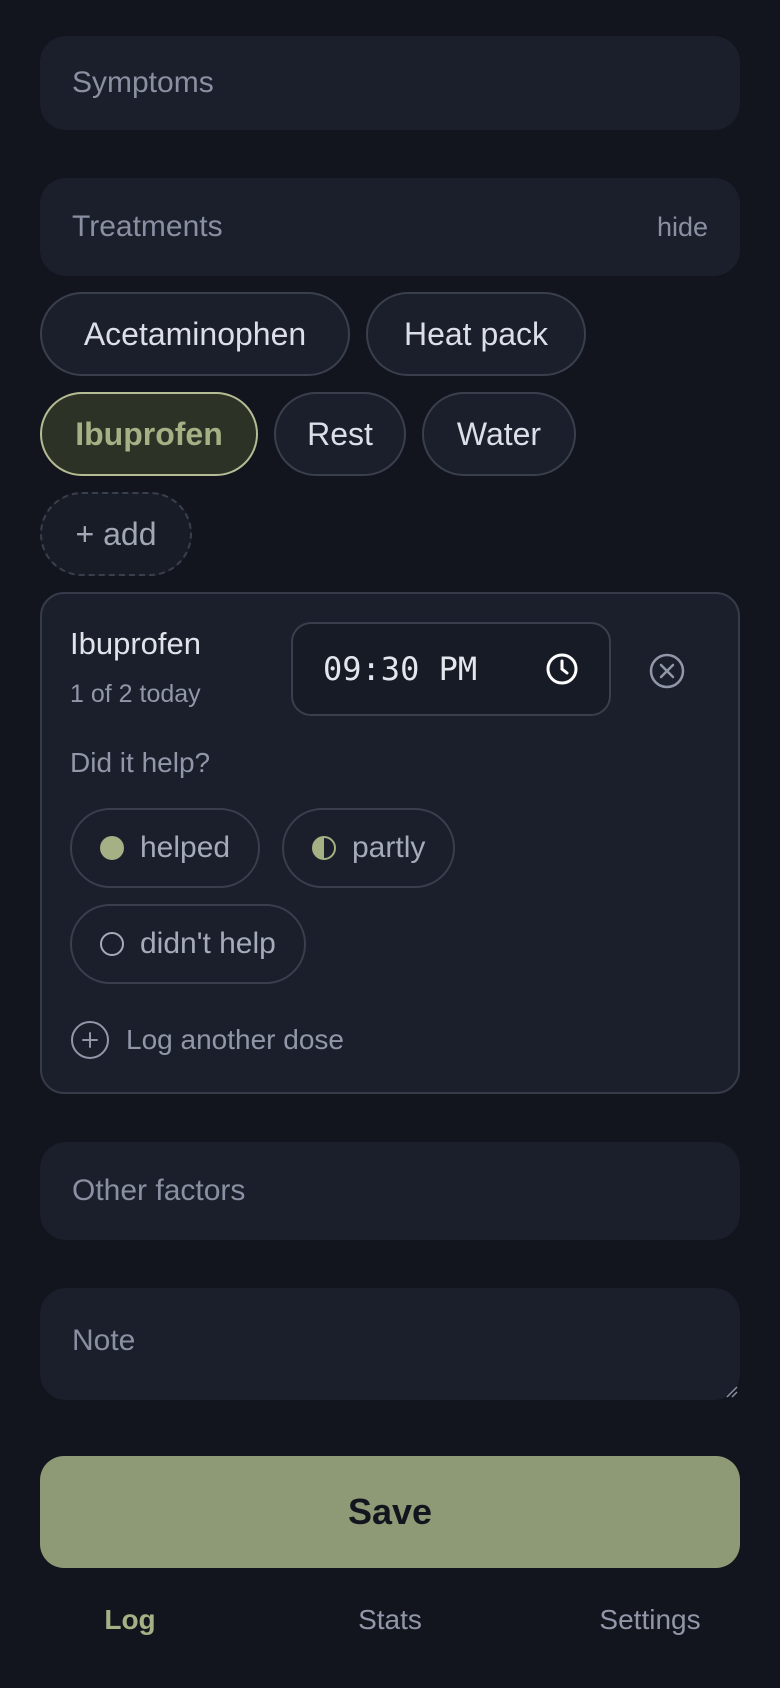 This screenshot has width=780, height=1688. What do you see at coordinates (682, 227) in the screenshot?
I see `treatments-hide-toggle: hide` at bounding box center [682, 227].